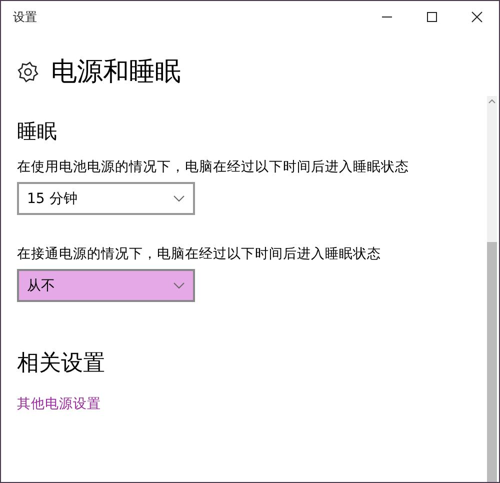 The width and height of the screenshot is (500, 483). I want to click on page-title: 电源和睡眠, so click(116, 72).